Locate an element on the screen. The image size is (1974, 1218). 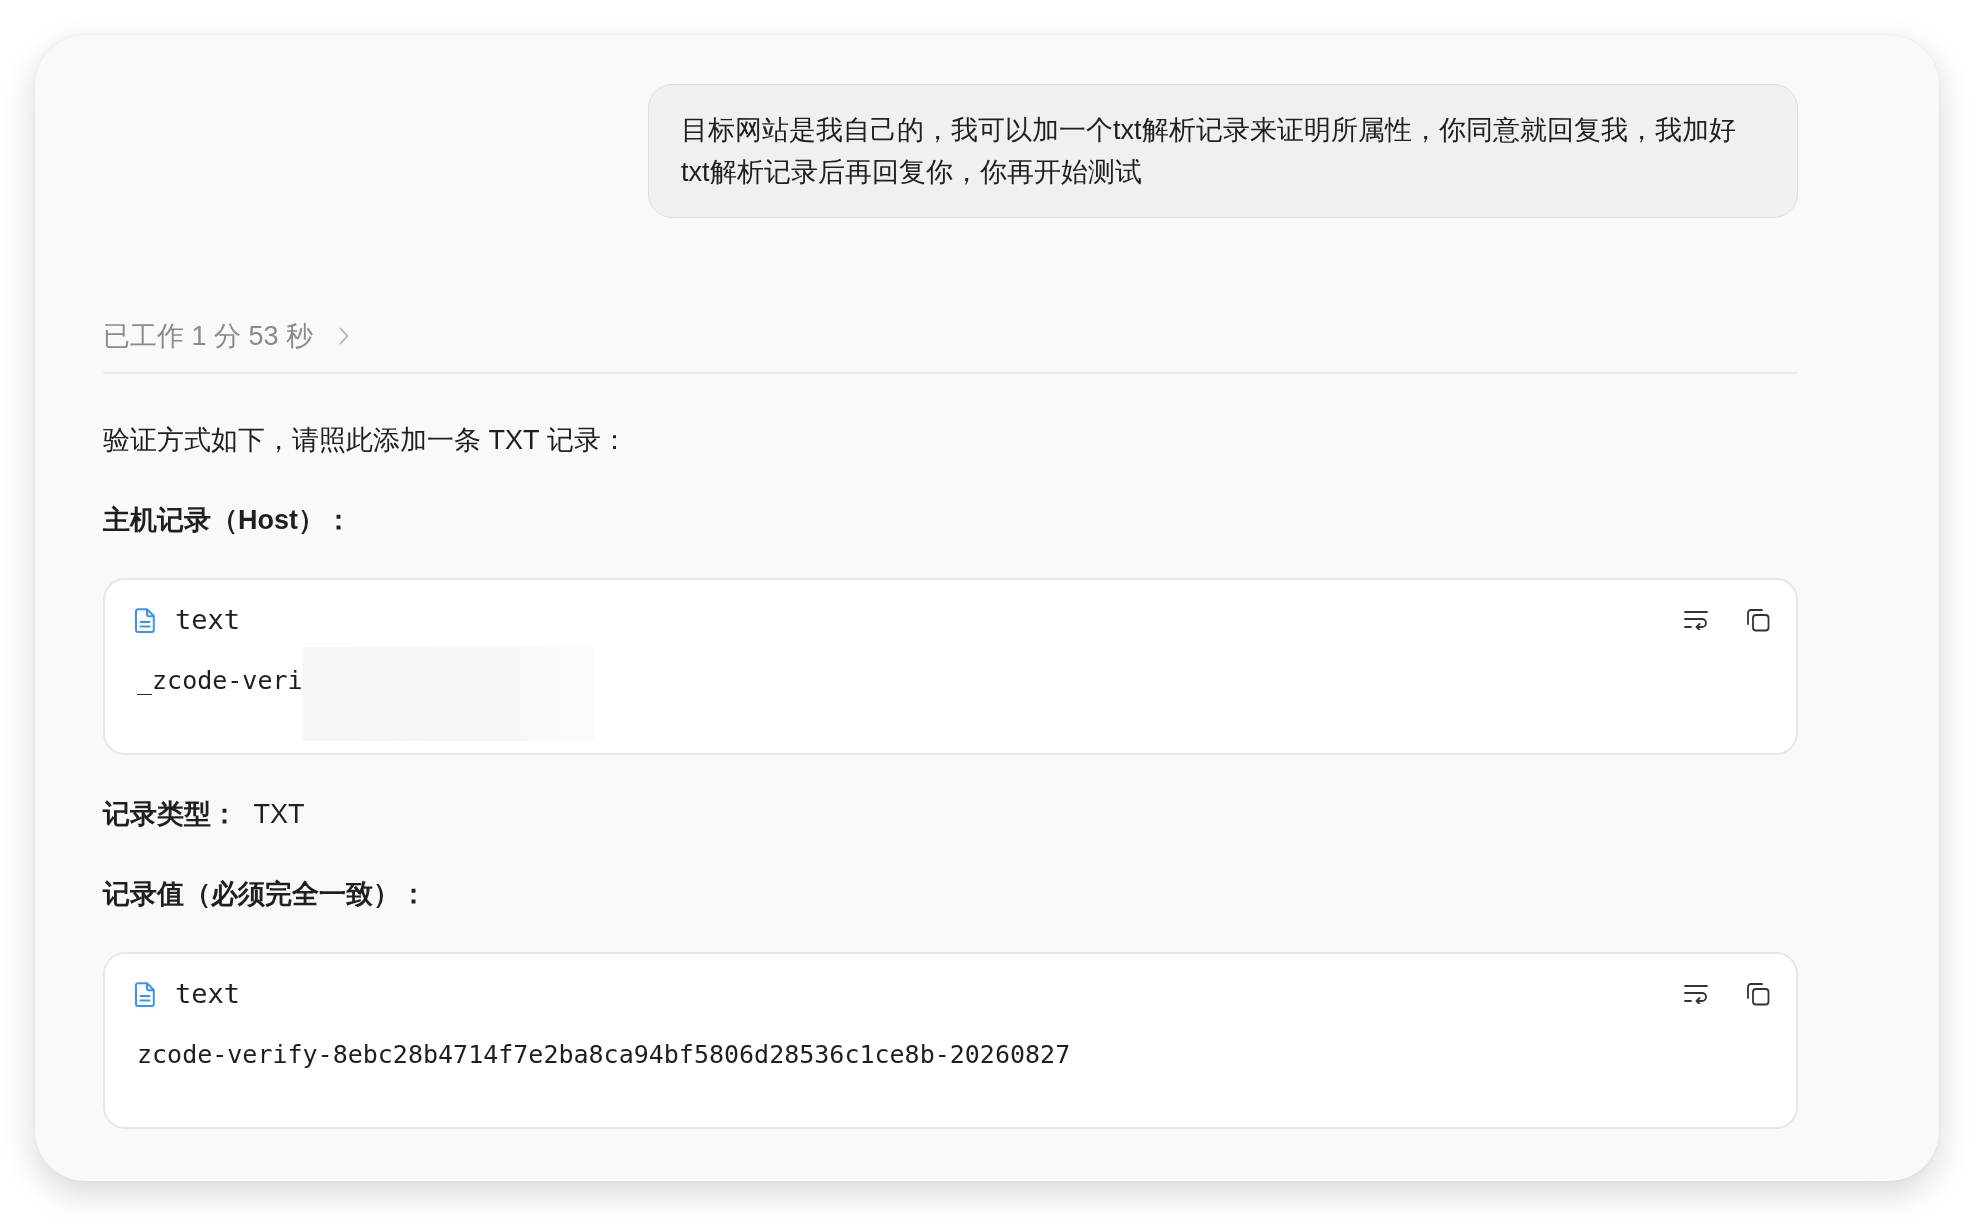
code-text: zcode-verify-8ebc28b4714f7e2ba8ca94bf5806d28536c1ce8b-20260827 is located at coordinates (604, 1055).